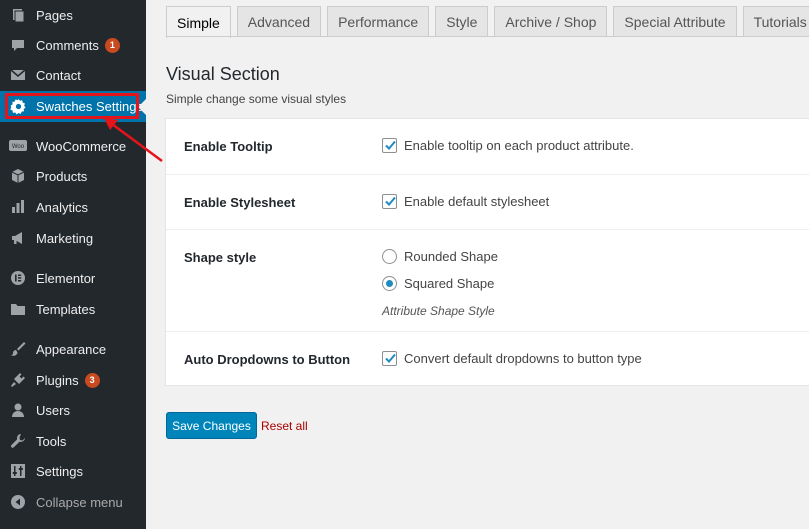 The image size is (809, 529). I want to click on shape-style-label: Shape style, so click(220, 257).